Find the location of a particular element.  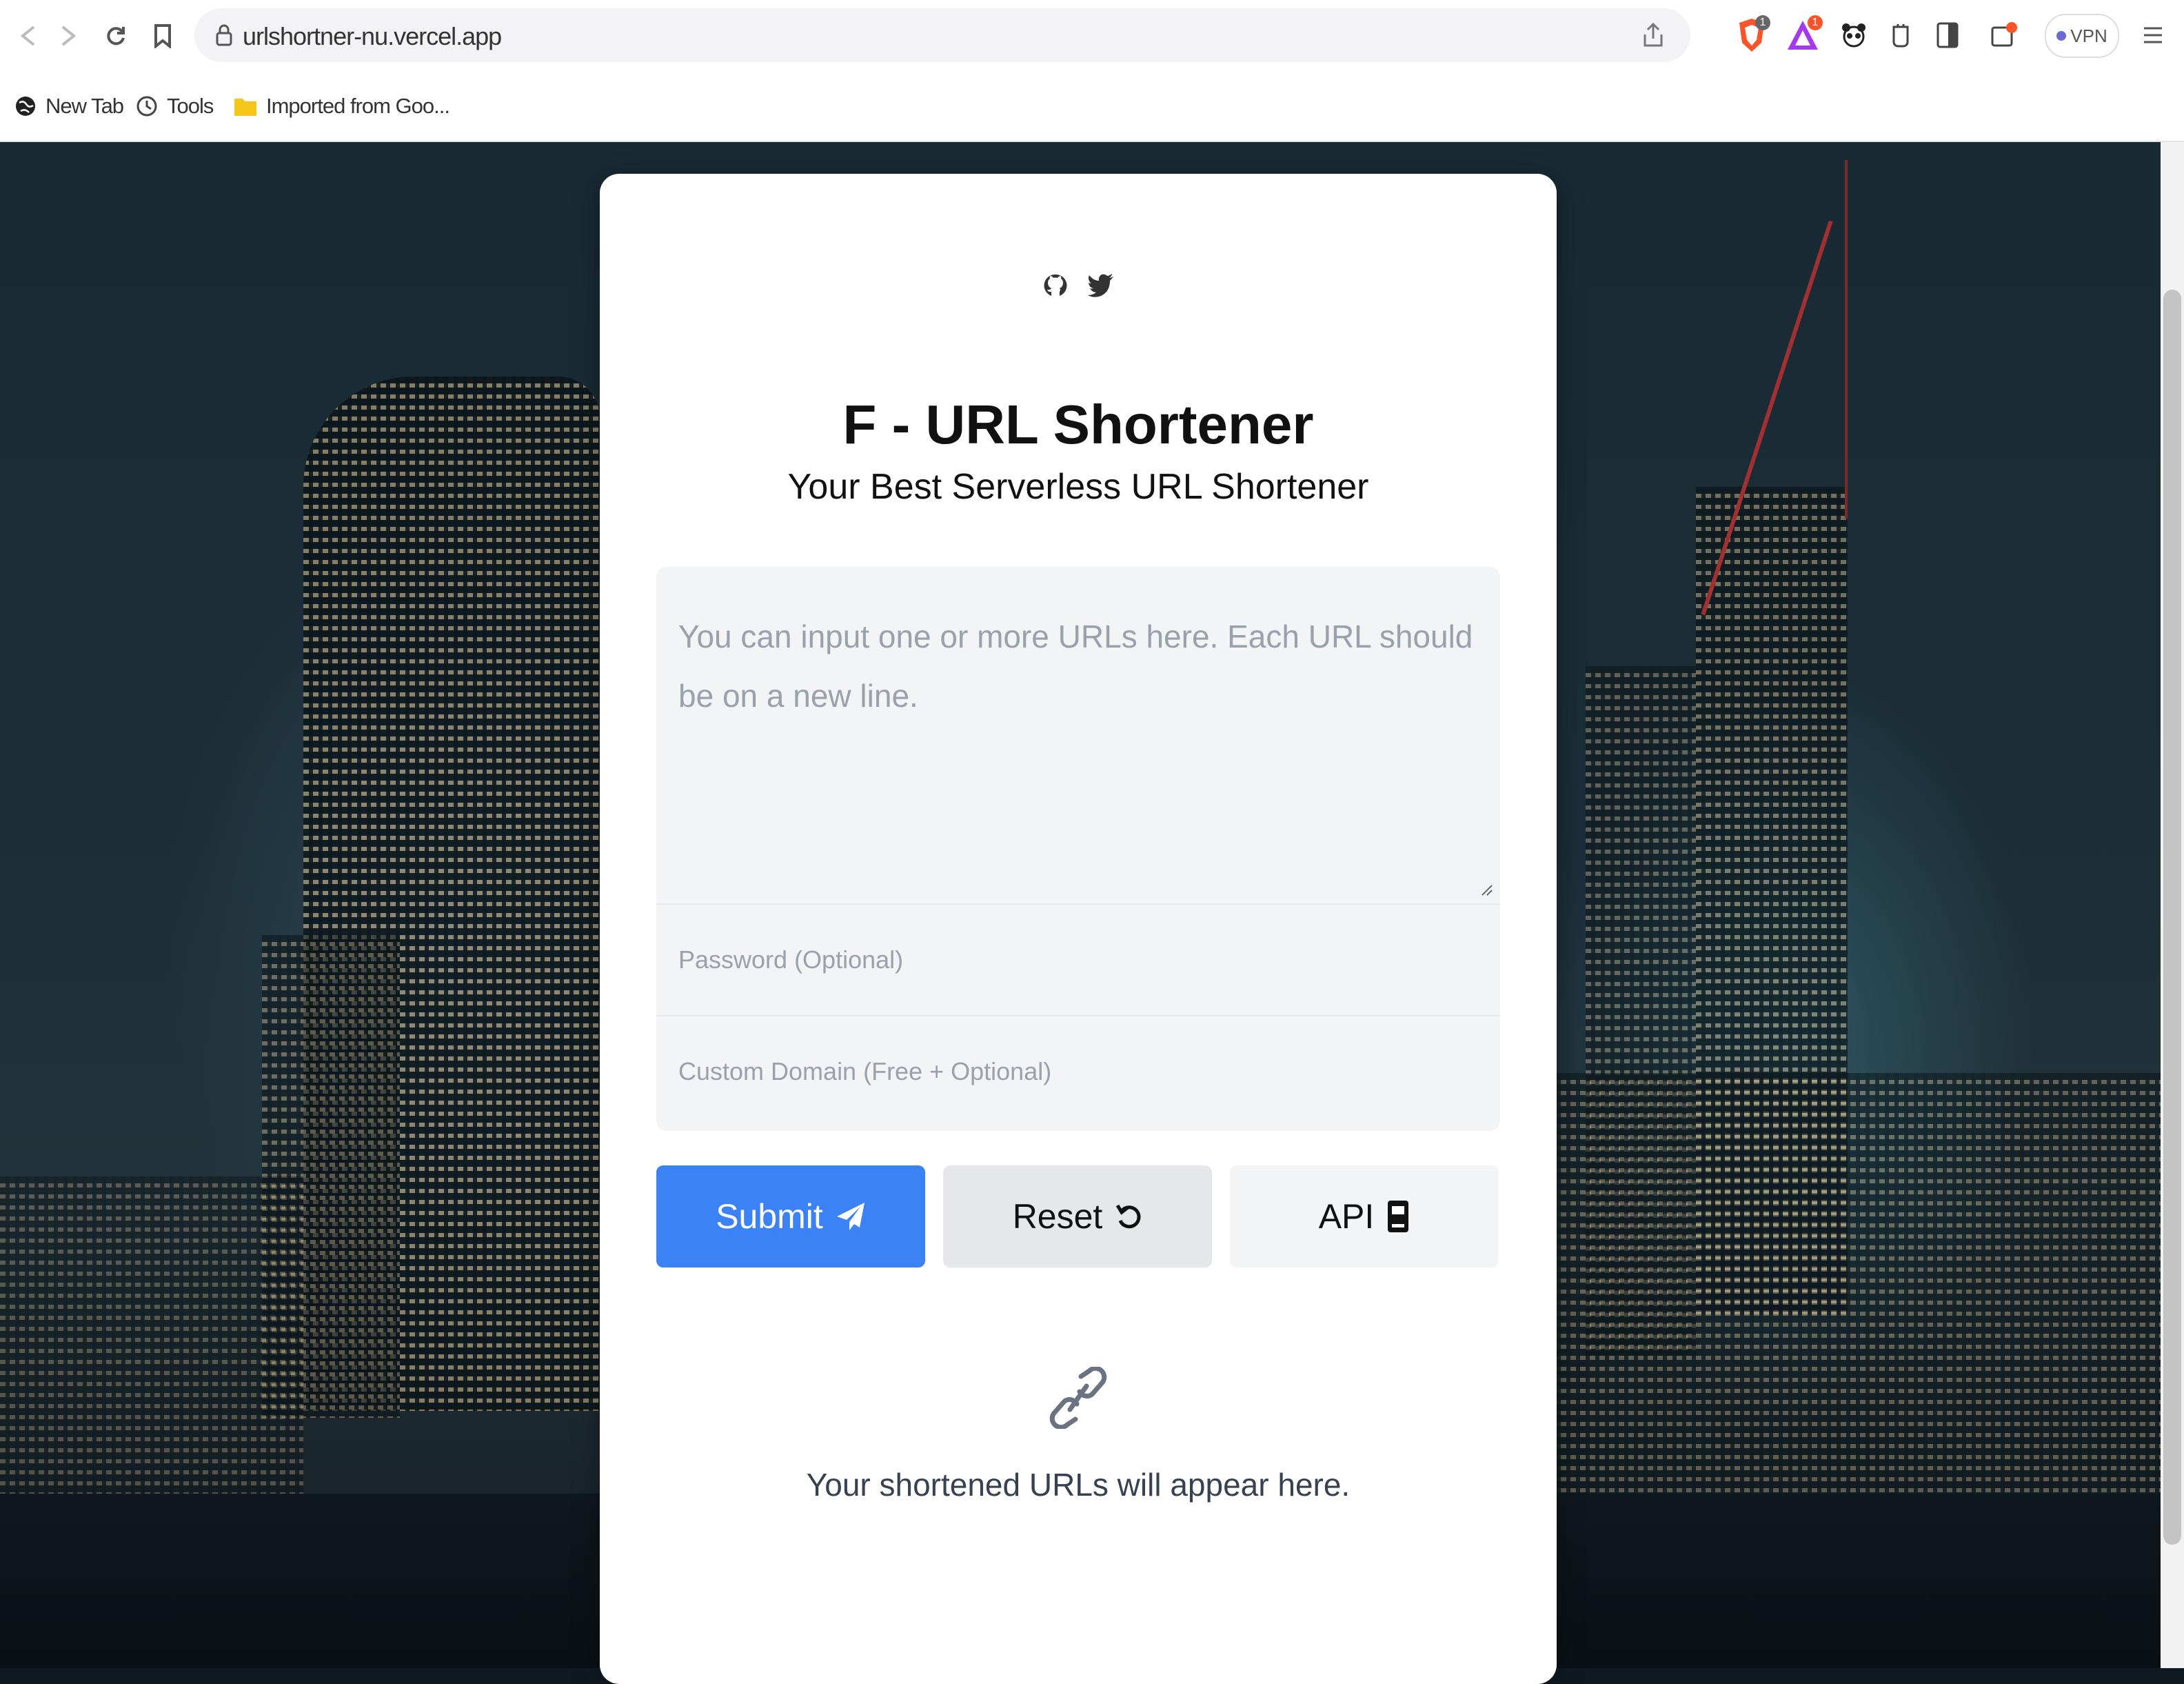

password-input is located at coordinates (1078, 959).